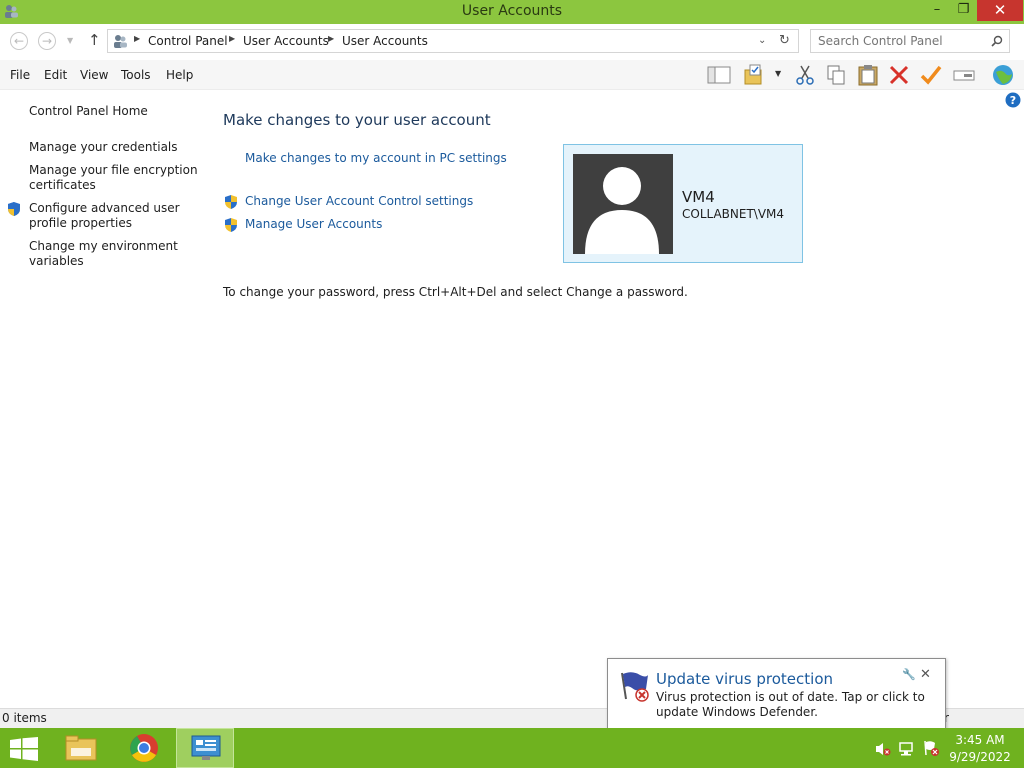 The image size is (1024, 768). I want to click on windows-start-icon, so click(24, 749).